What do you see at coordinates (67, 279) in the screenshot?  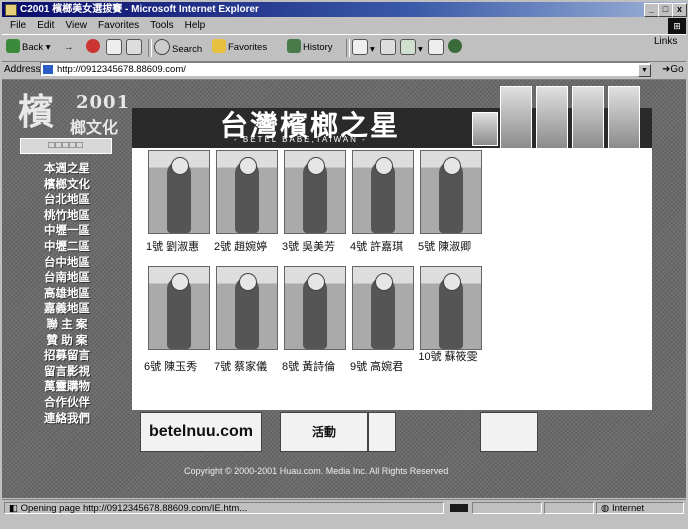 I see `nav-item: 台南地區` at bounding box center [67, 279].